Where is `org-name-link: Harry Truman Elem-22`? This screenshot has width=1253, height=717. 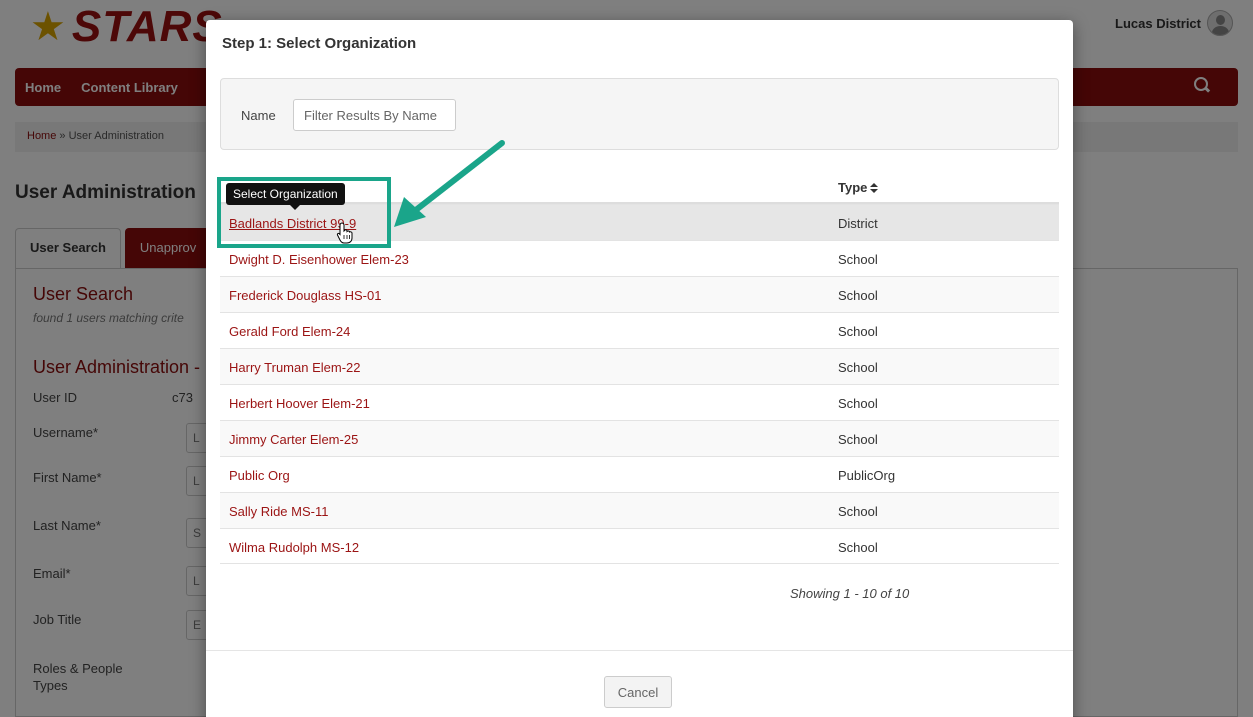
org-name-link: Harry Truman Elem-22 is located at coordinates (294, 367).